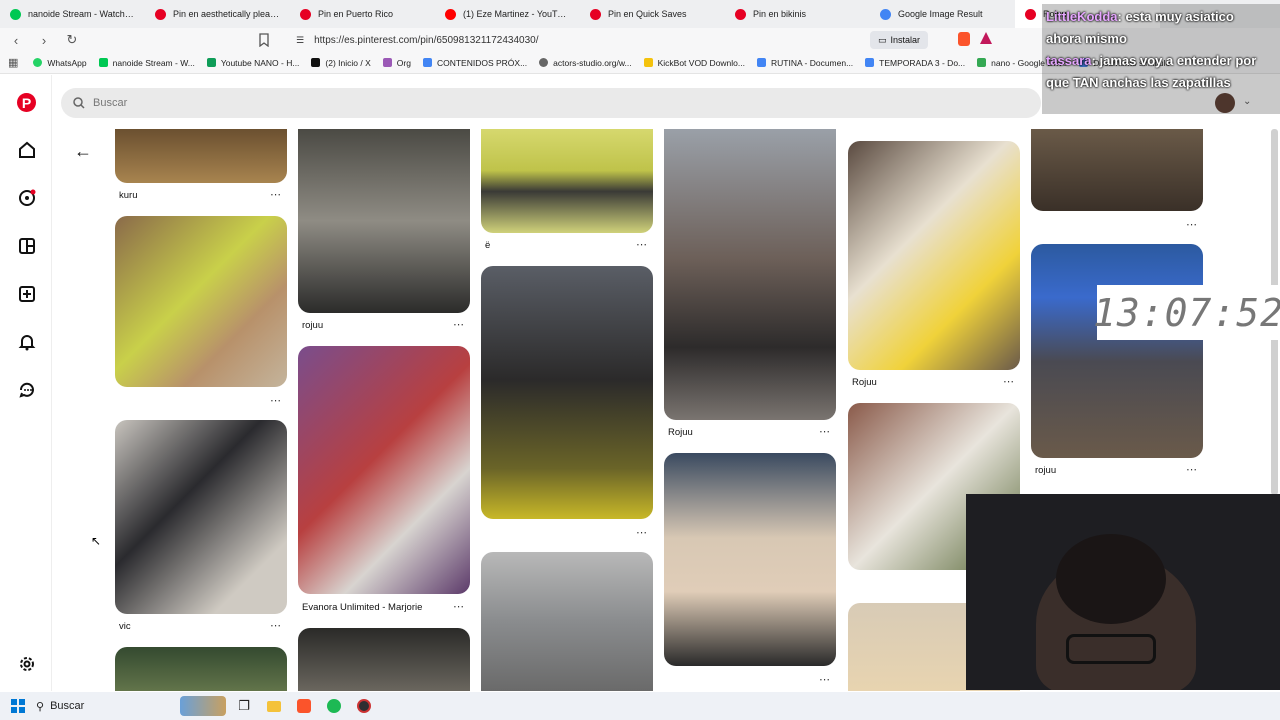  Describe the element at coordinates (264, 40) in the screenshot. I see `bookmark-icon` at that location.